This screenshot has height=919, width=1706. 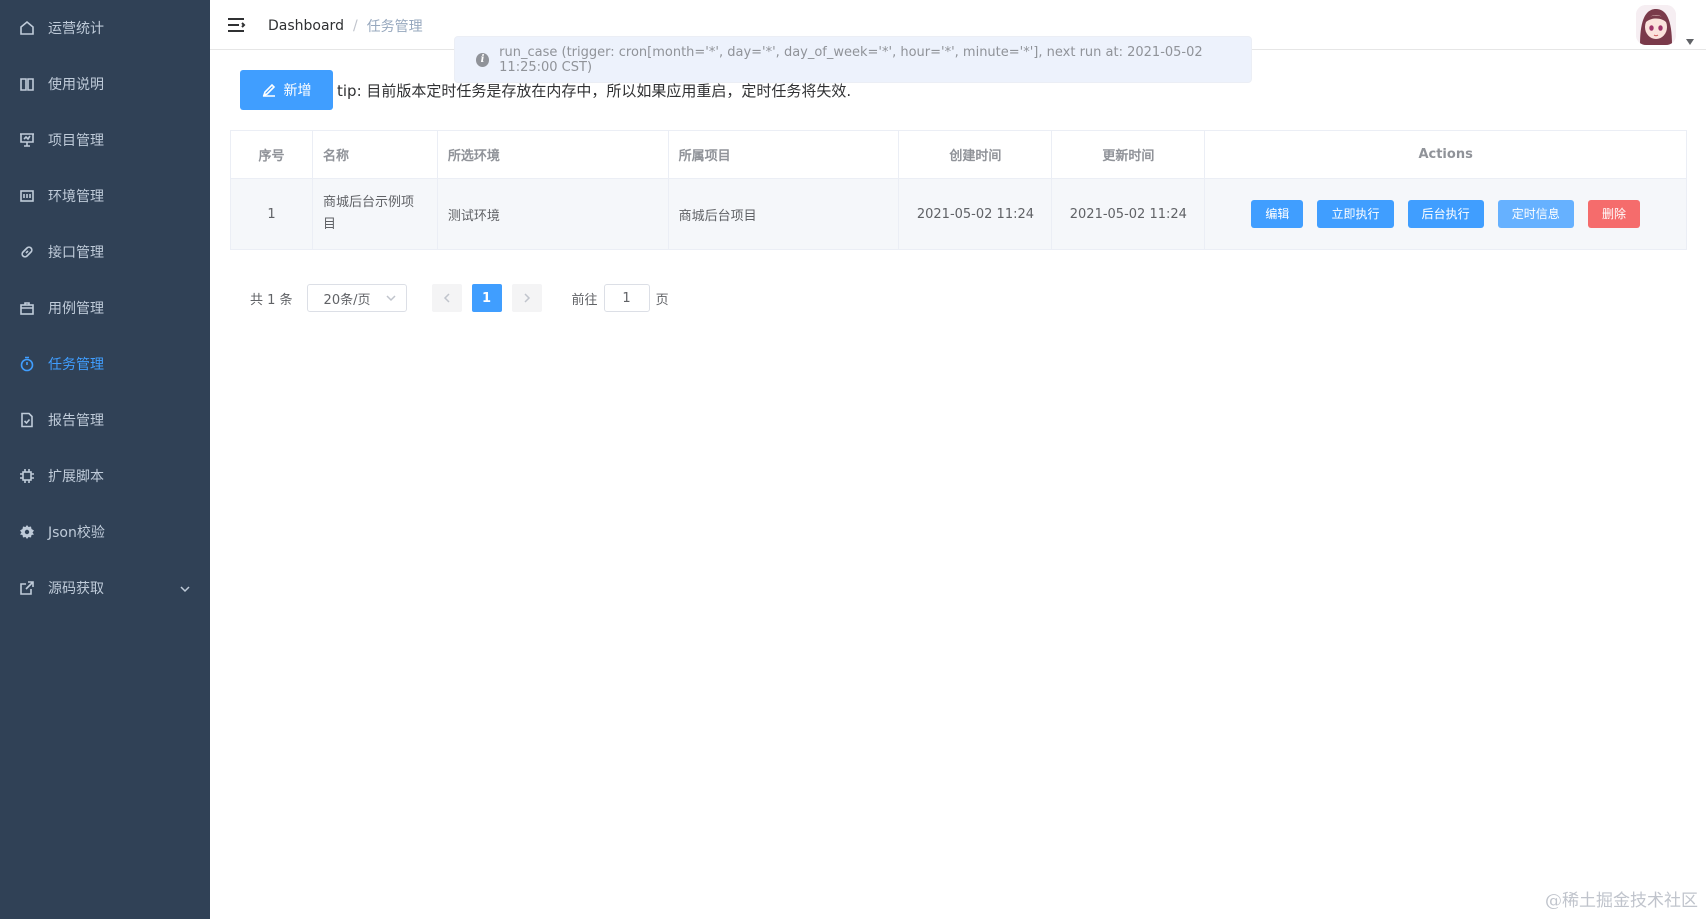 I want to click on avatar, so click(x=1656, y=25).